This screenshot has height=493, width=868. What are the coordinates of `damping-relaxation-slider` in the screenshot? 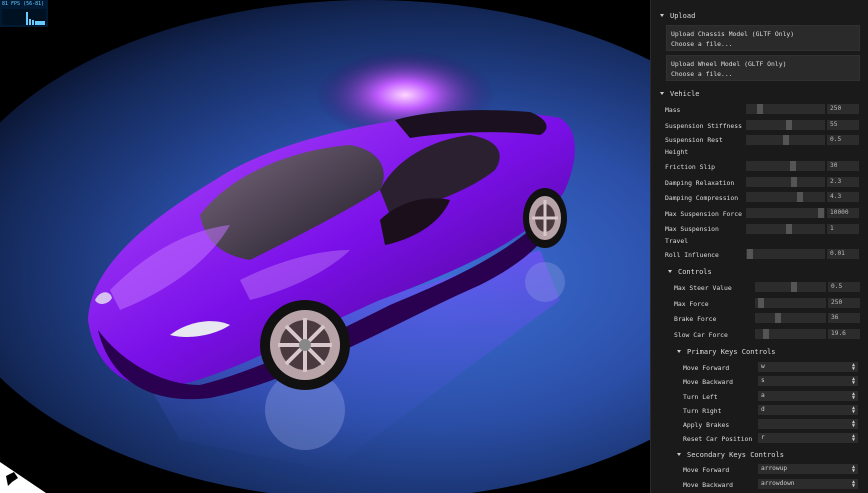 It's located at (785, 182).